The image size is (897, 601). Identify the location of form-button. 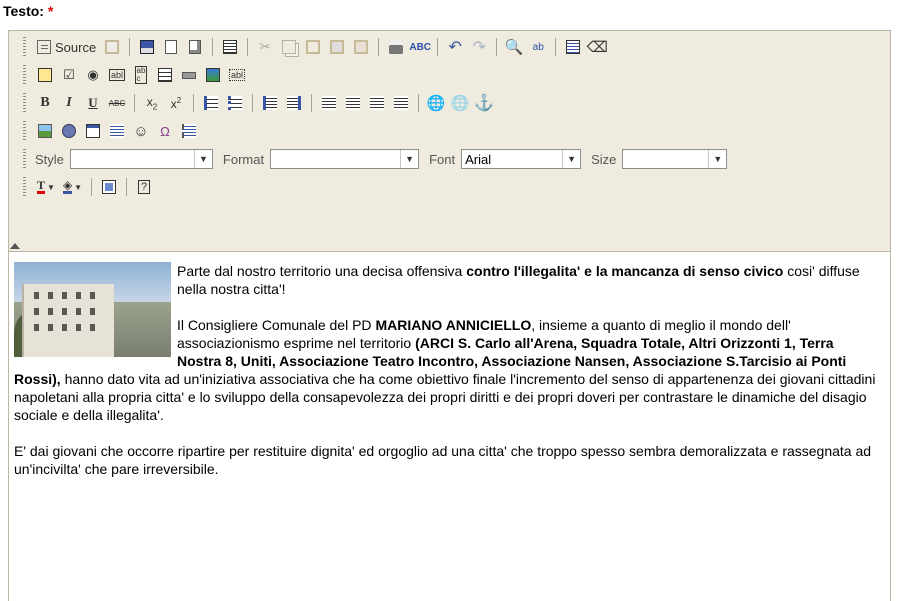
(45, 75).